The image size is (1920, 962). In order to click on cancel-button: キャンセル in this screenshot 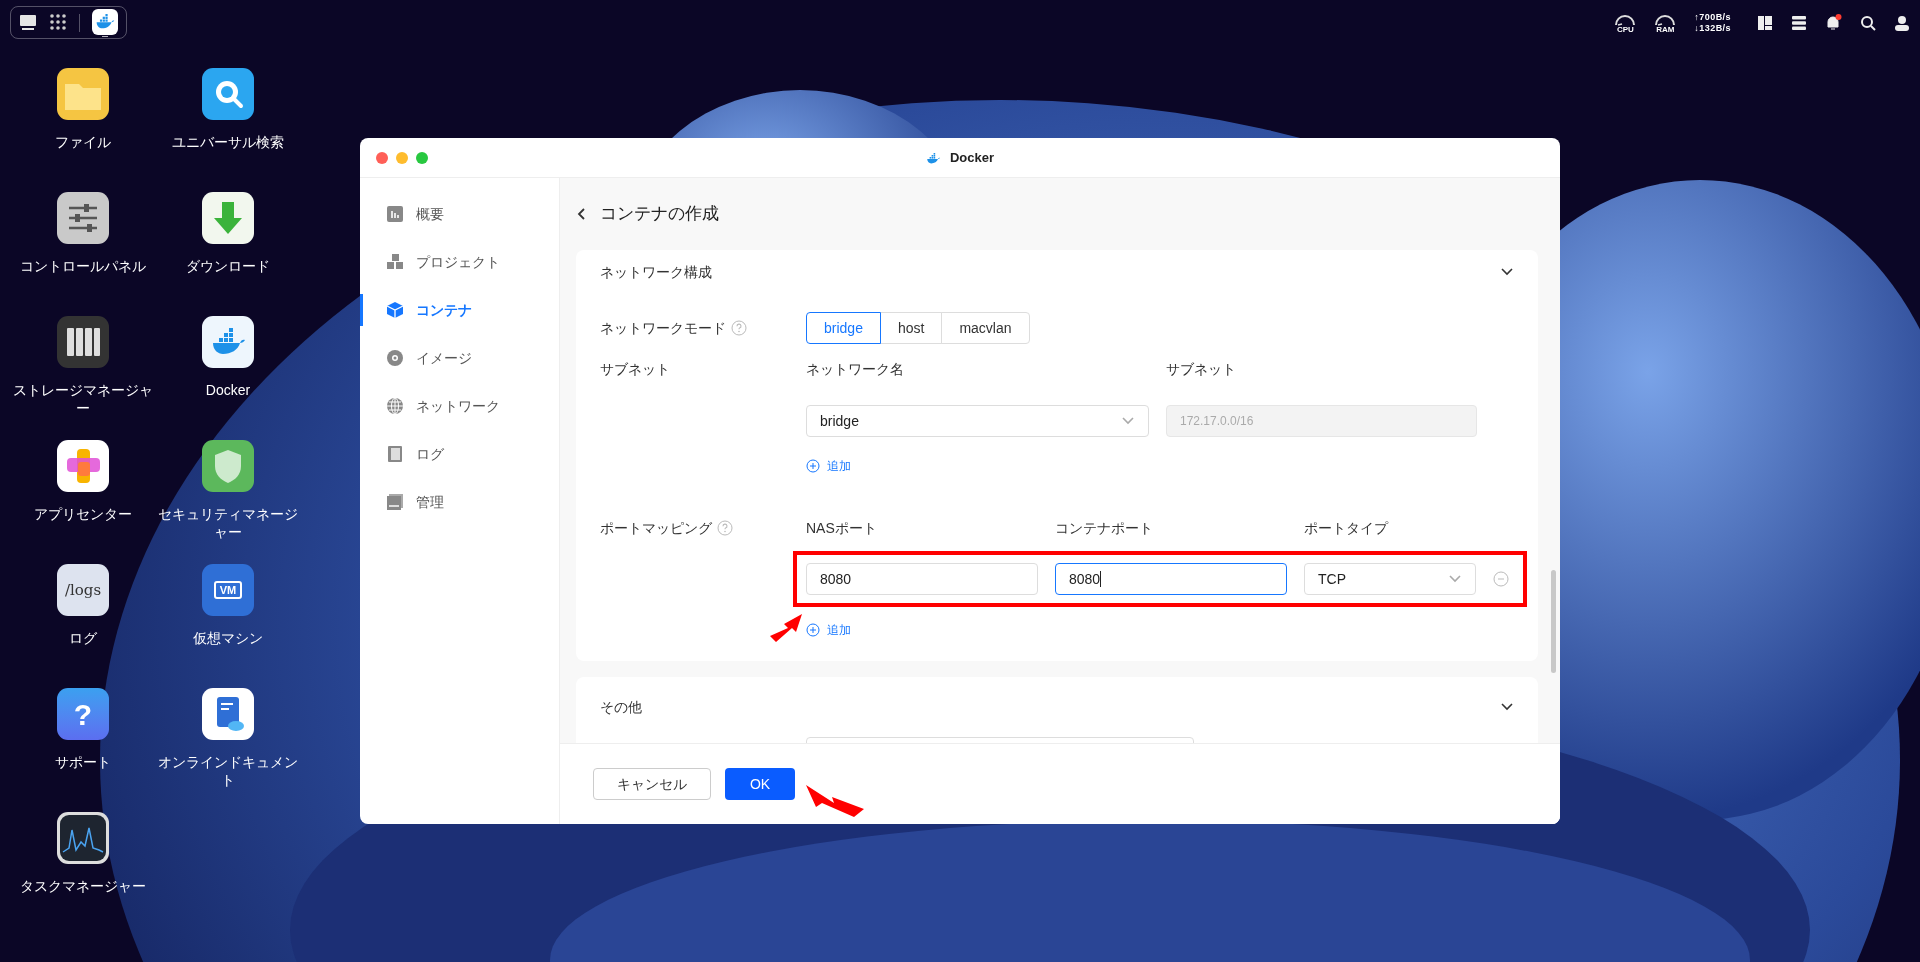, I will do `click(652, 784)`.